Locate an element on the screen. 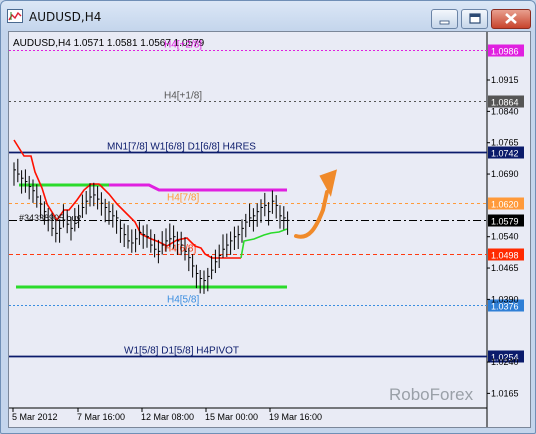  y-tick-2: 1.0765 is located at coordinates (505, 143).